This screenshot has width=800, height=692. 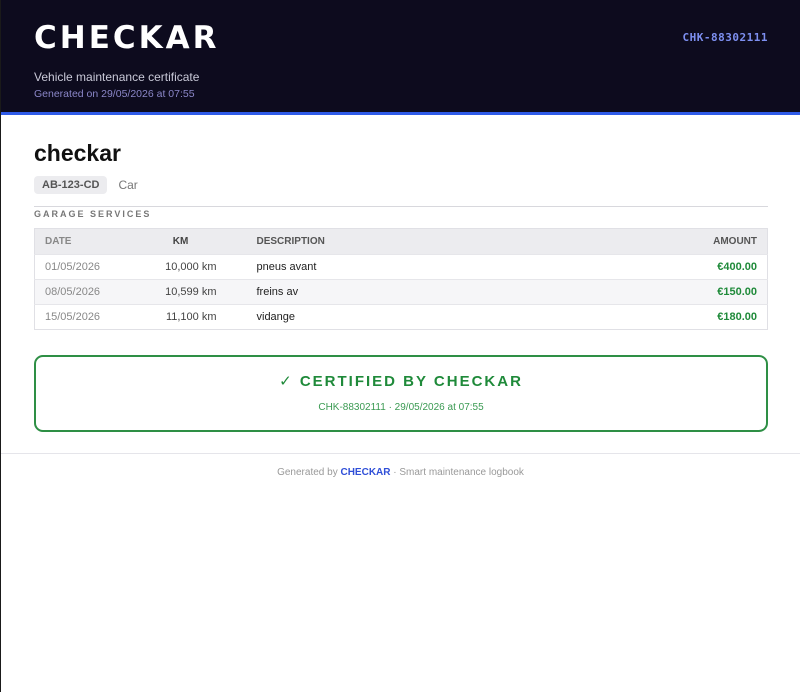 I want to click on footer-prefix: Generated by, so click(x=307, y=472).